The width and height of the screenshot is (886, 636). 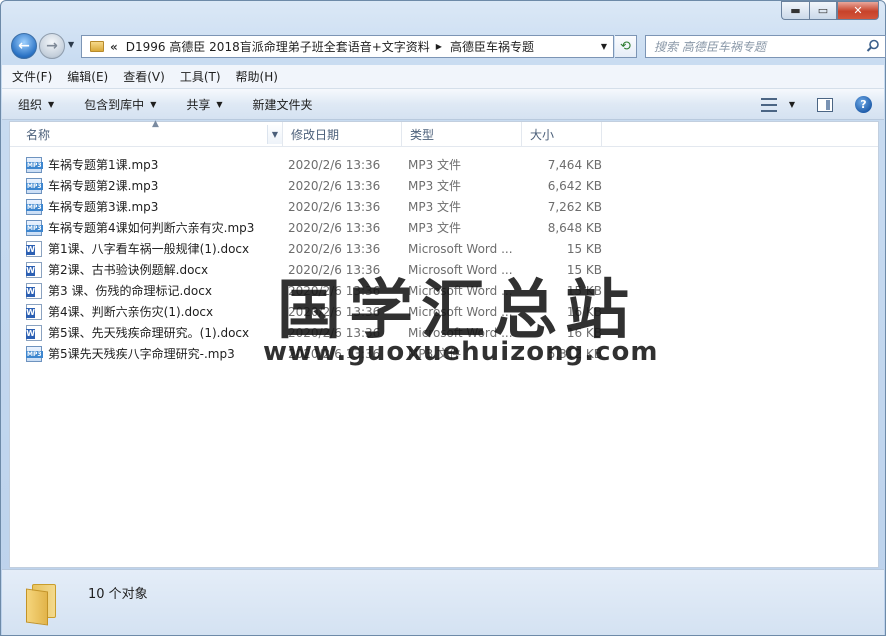 I want to click on new-folder-button: 新建文件夹, so click(x=283, y=104).